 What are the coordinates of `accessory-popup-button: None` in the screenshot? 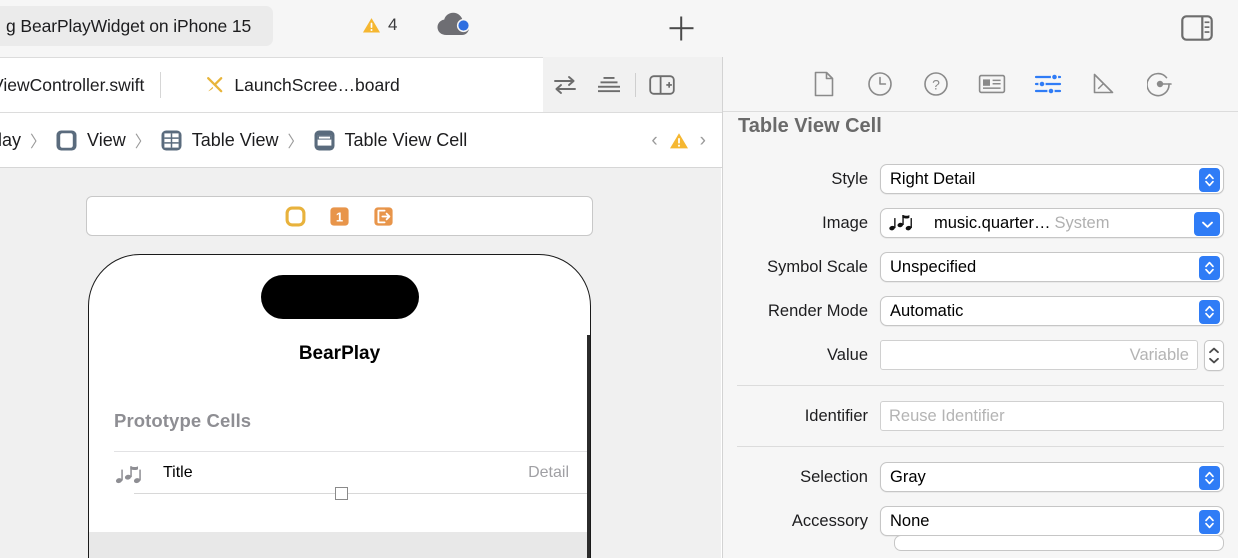 It's located at (1052, 521).